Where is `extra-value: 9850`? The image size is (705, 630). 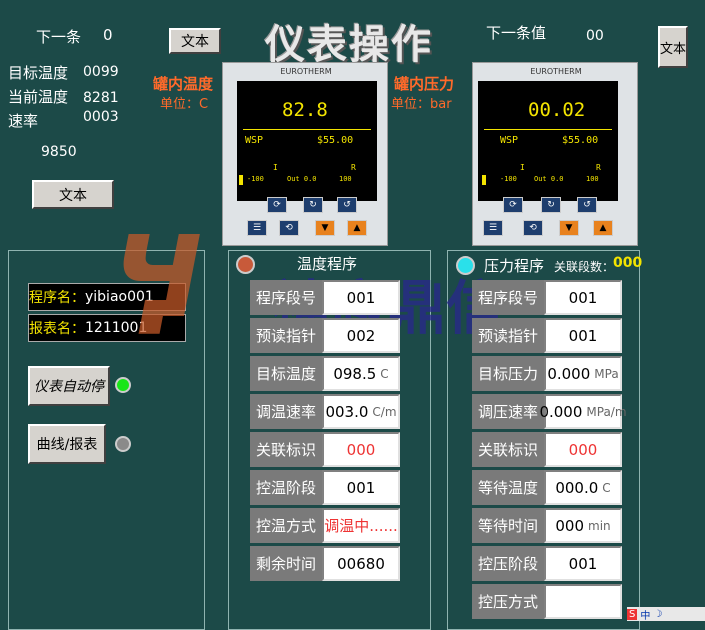 extra-value: 9850 is located at coordinates (59, 152).